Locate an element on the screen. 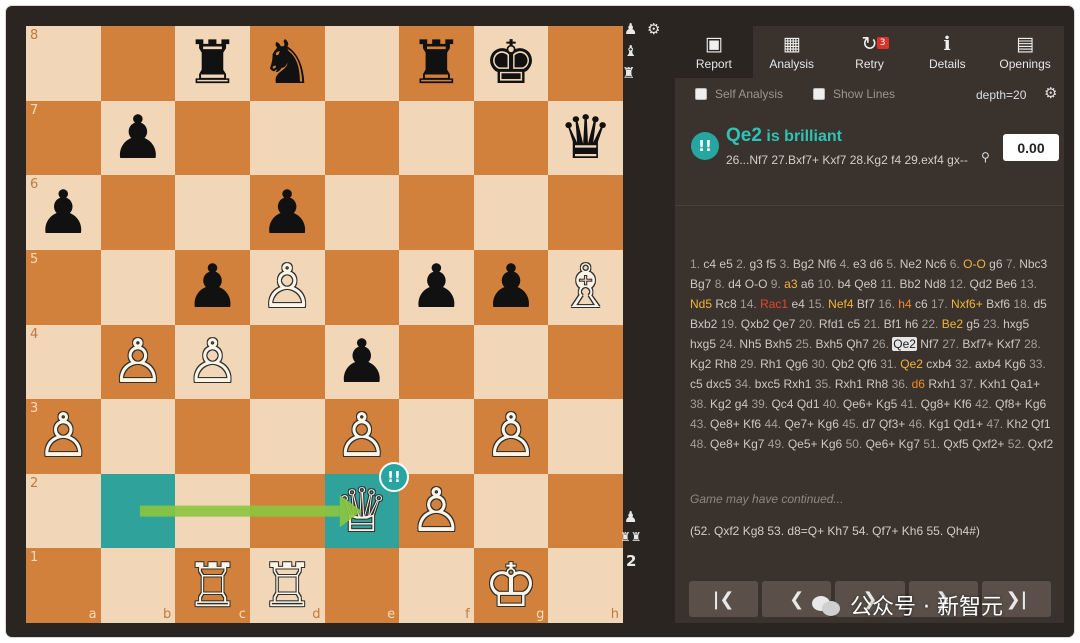 Image resolution: width=1080 pixels, height=643 pixels. move-normal: g5 is located at coordinates (972, 324).